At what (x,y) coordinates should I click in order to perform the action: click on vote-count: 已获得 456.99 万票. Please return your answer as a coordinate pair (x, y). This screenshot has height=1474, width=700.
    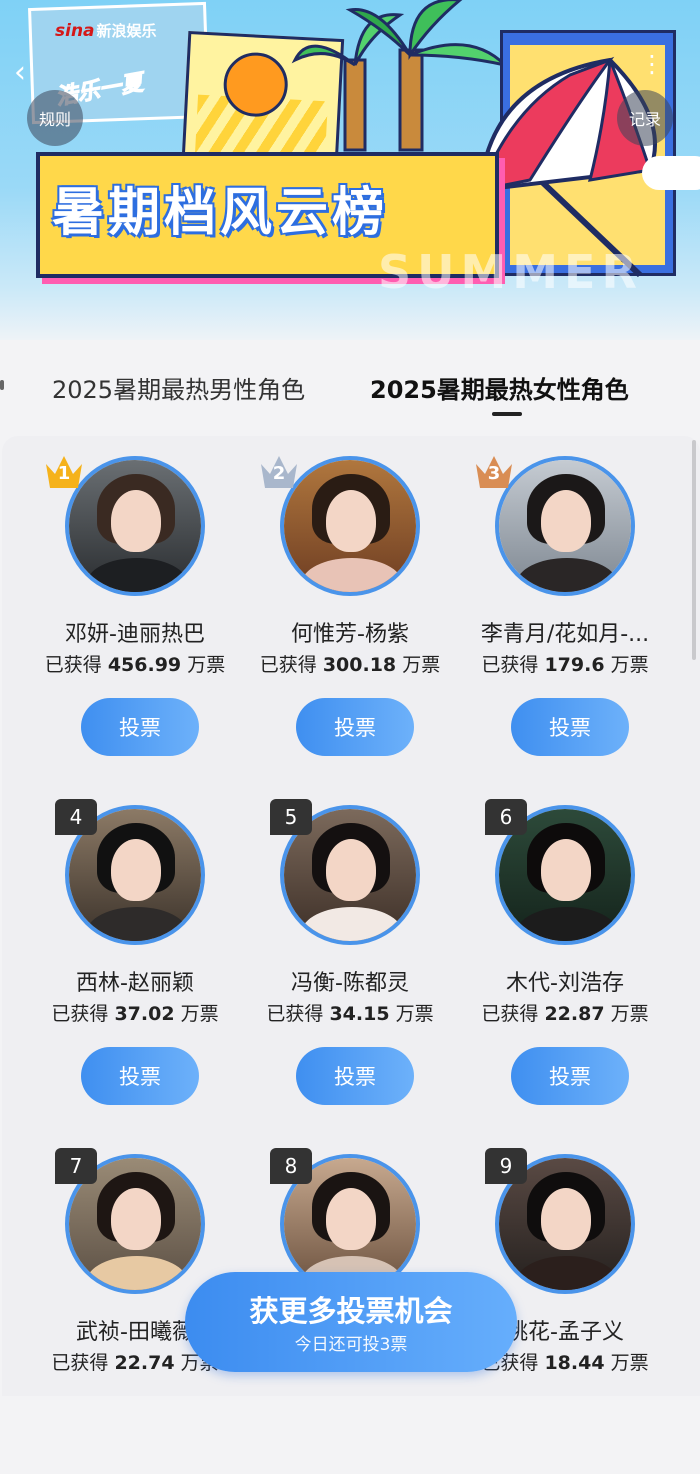
    Looking at the image, I should click on (135, 665).